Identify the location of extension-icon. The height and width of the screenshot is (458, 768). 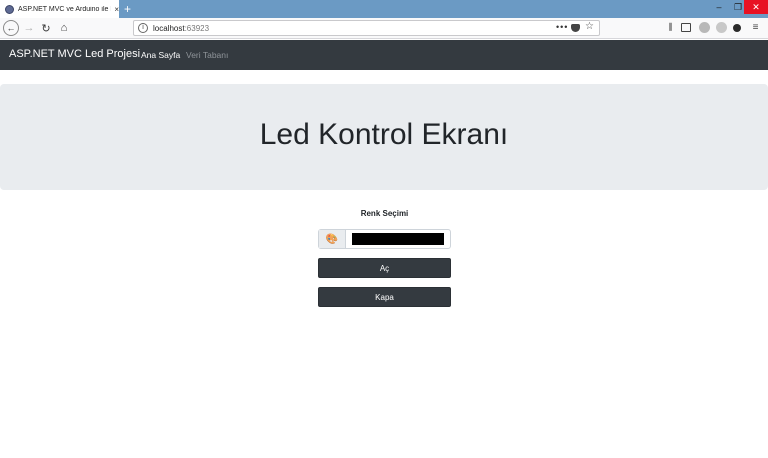
(737, 28).